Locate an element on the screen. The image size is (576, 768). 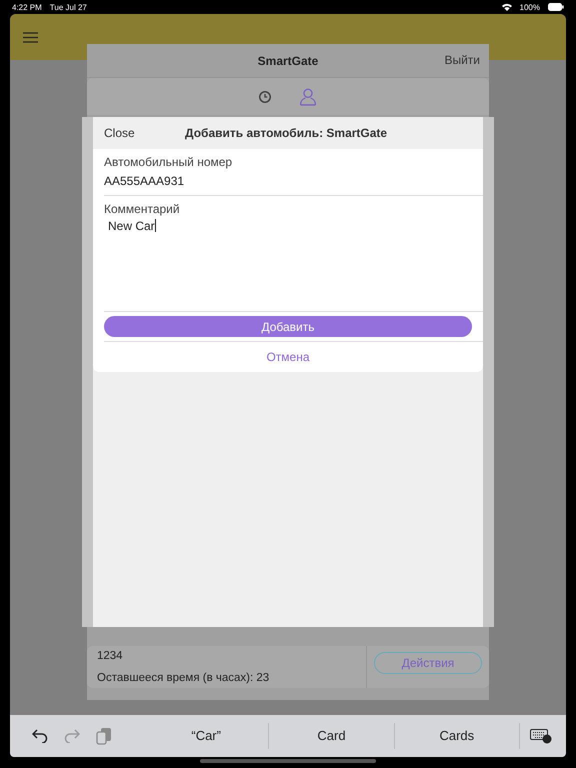
suggestion: “Car” is located at coordinates (207, 736).